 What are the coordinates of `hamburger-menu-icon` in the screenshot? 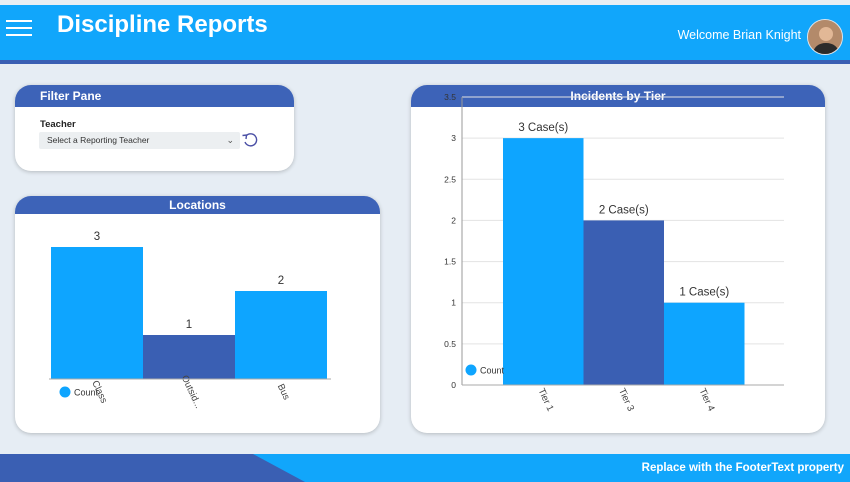 It's located at (19, 27).